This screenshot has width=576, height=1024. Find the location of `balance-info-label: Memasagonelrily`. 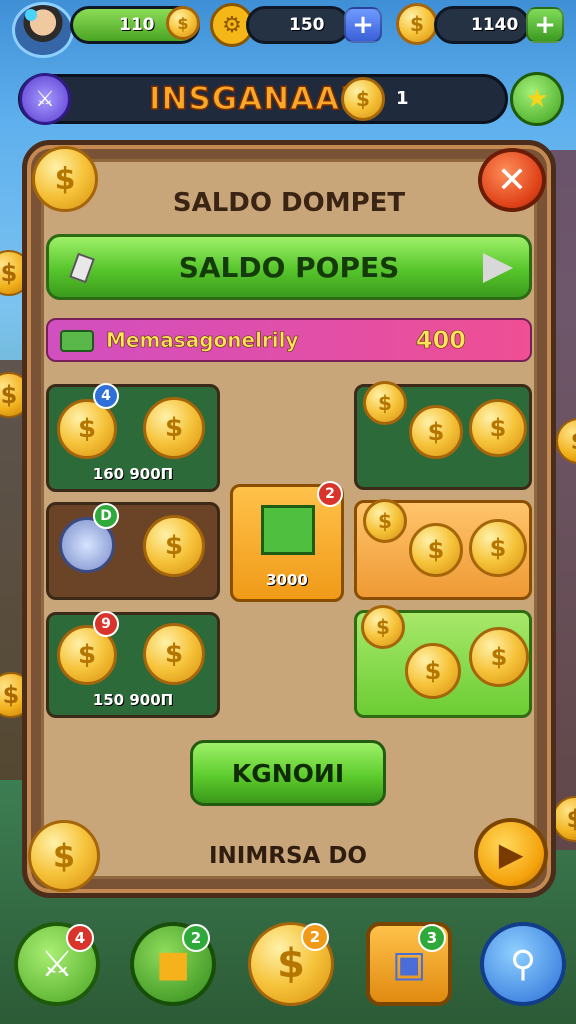

balance-info-label: Memasagonelrily is located at coordinates (202, 340).